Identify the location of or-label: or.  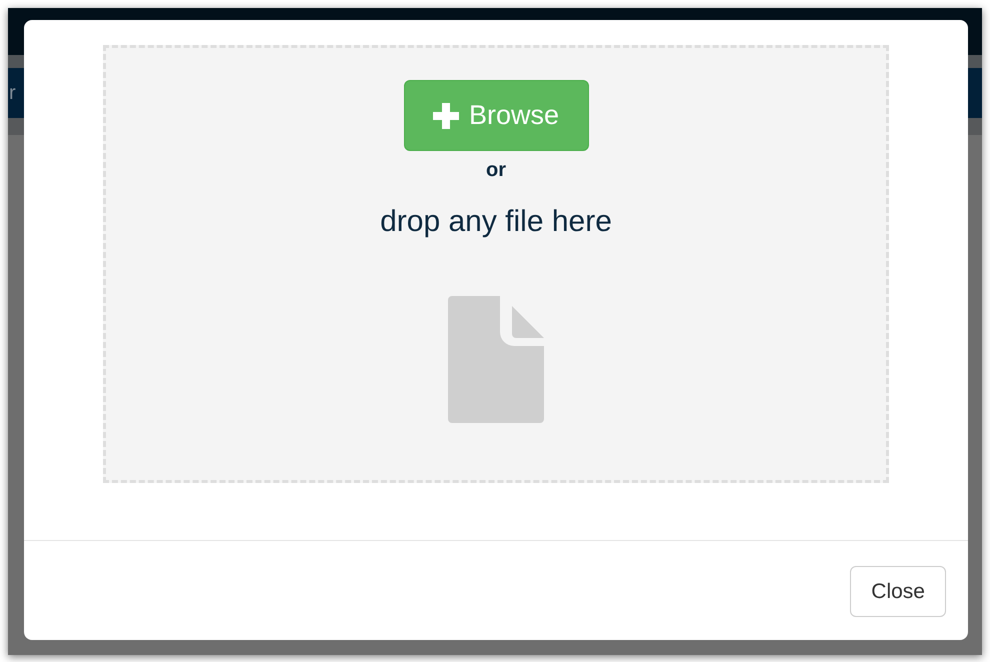
(496, 170).